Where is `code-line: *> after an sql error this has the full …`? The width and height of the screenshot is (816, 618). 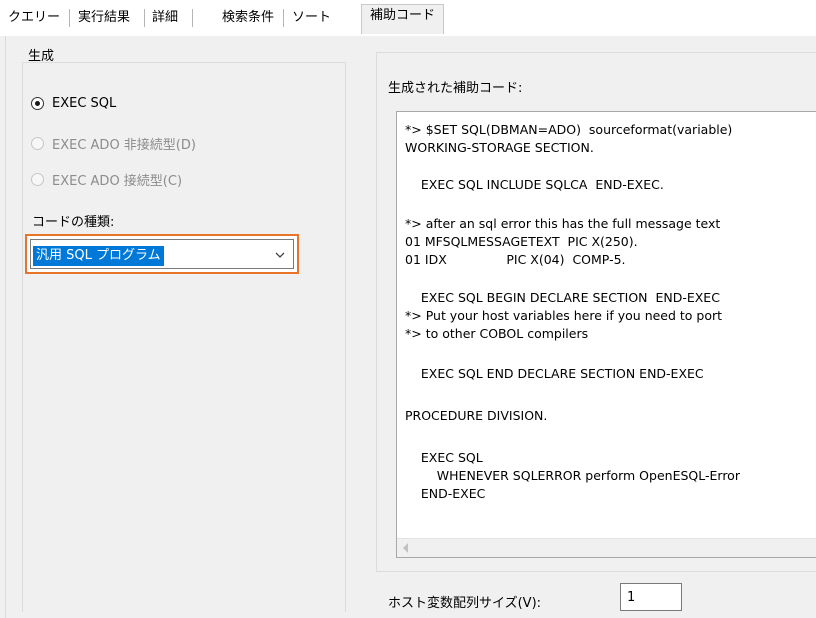 code-line: *> after an sql error this has the full … is located at coordinates (563, 223).